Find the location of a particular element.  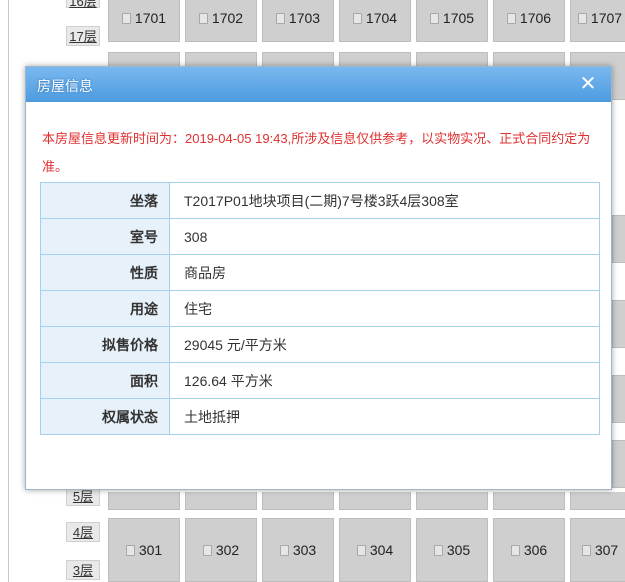

unit-306: 306 is located at coordinates (529, 550).